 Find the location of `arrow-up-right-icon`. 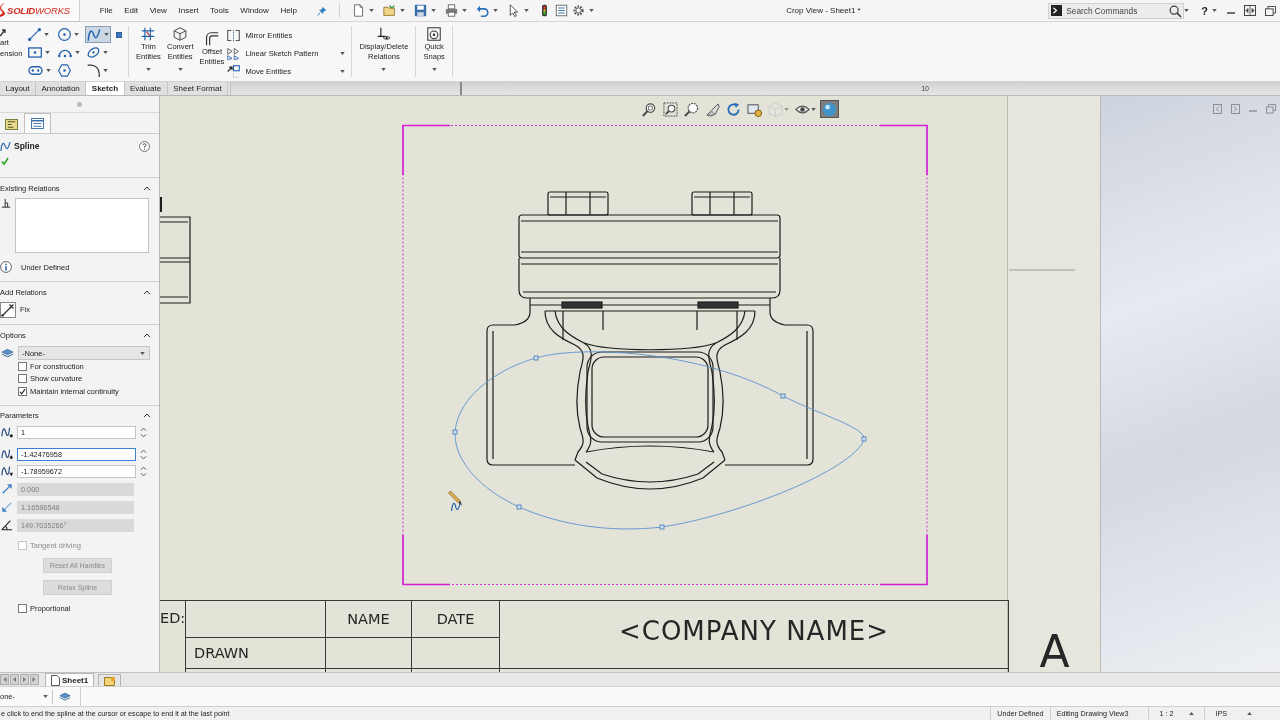

arrow-up-right-icon is located at coordinates (7, 489).